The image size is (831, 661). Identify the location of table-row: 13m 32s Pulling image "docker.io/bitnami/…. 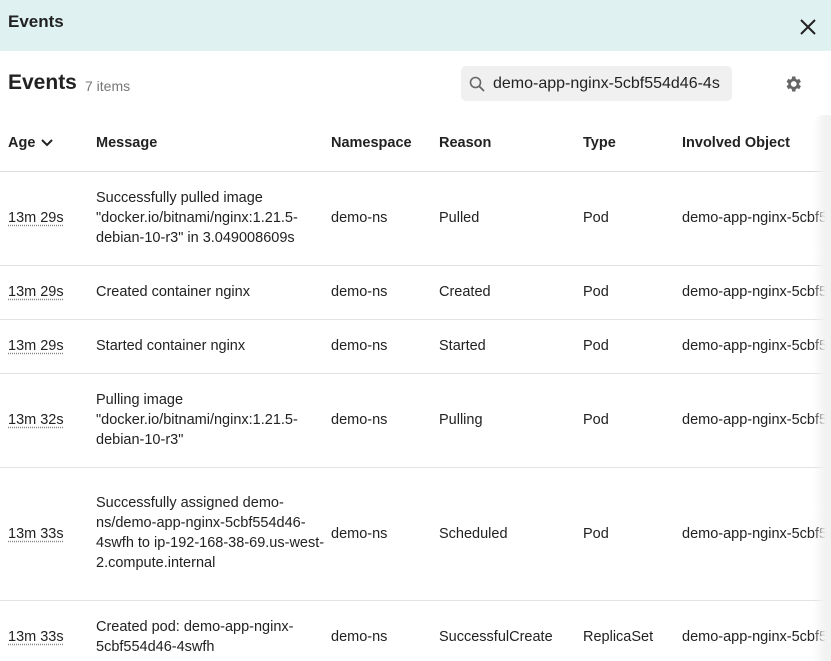
(415, 420).